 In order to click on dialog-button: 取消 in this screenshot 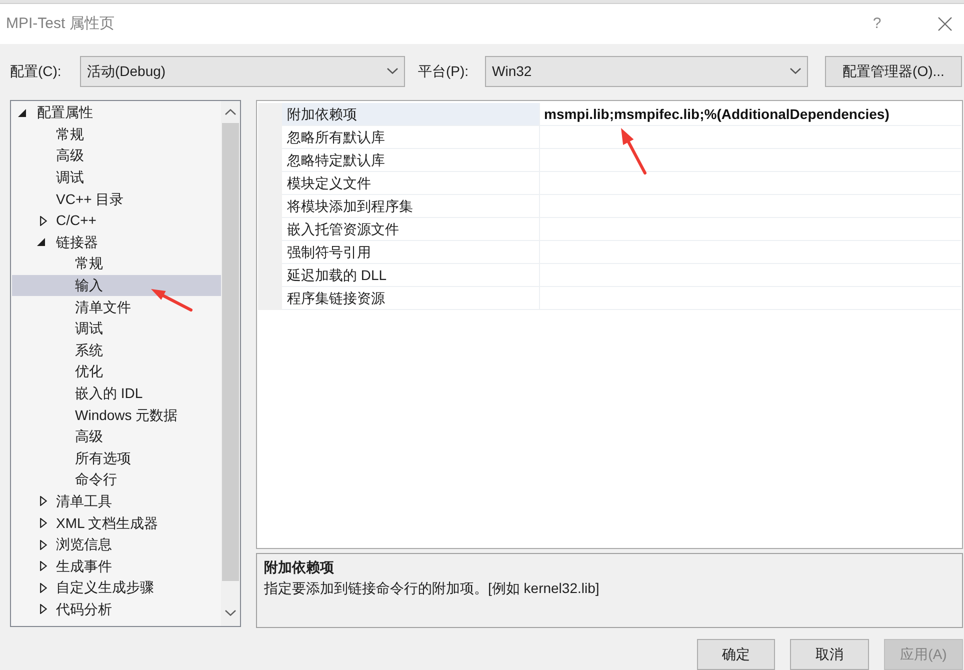, I will do `click(829, 654)`.